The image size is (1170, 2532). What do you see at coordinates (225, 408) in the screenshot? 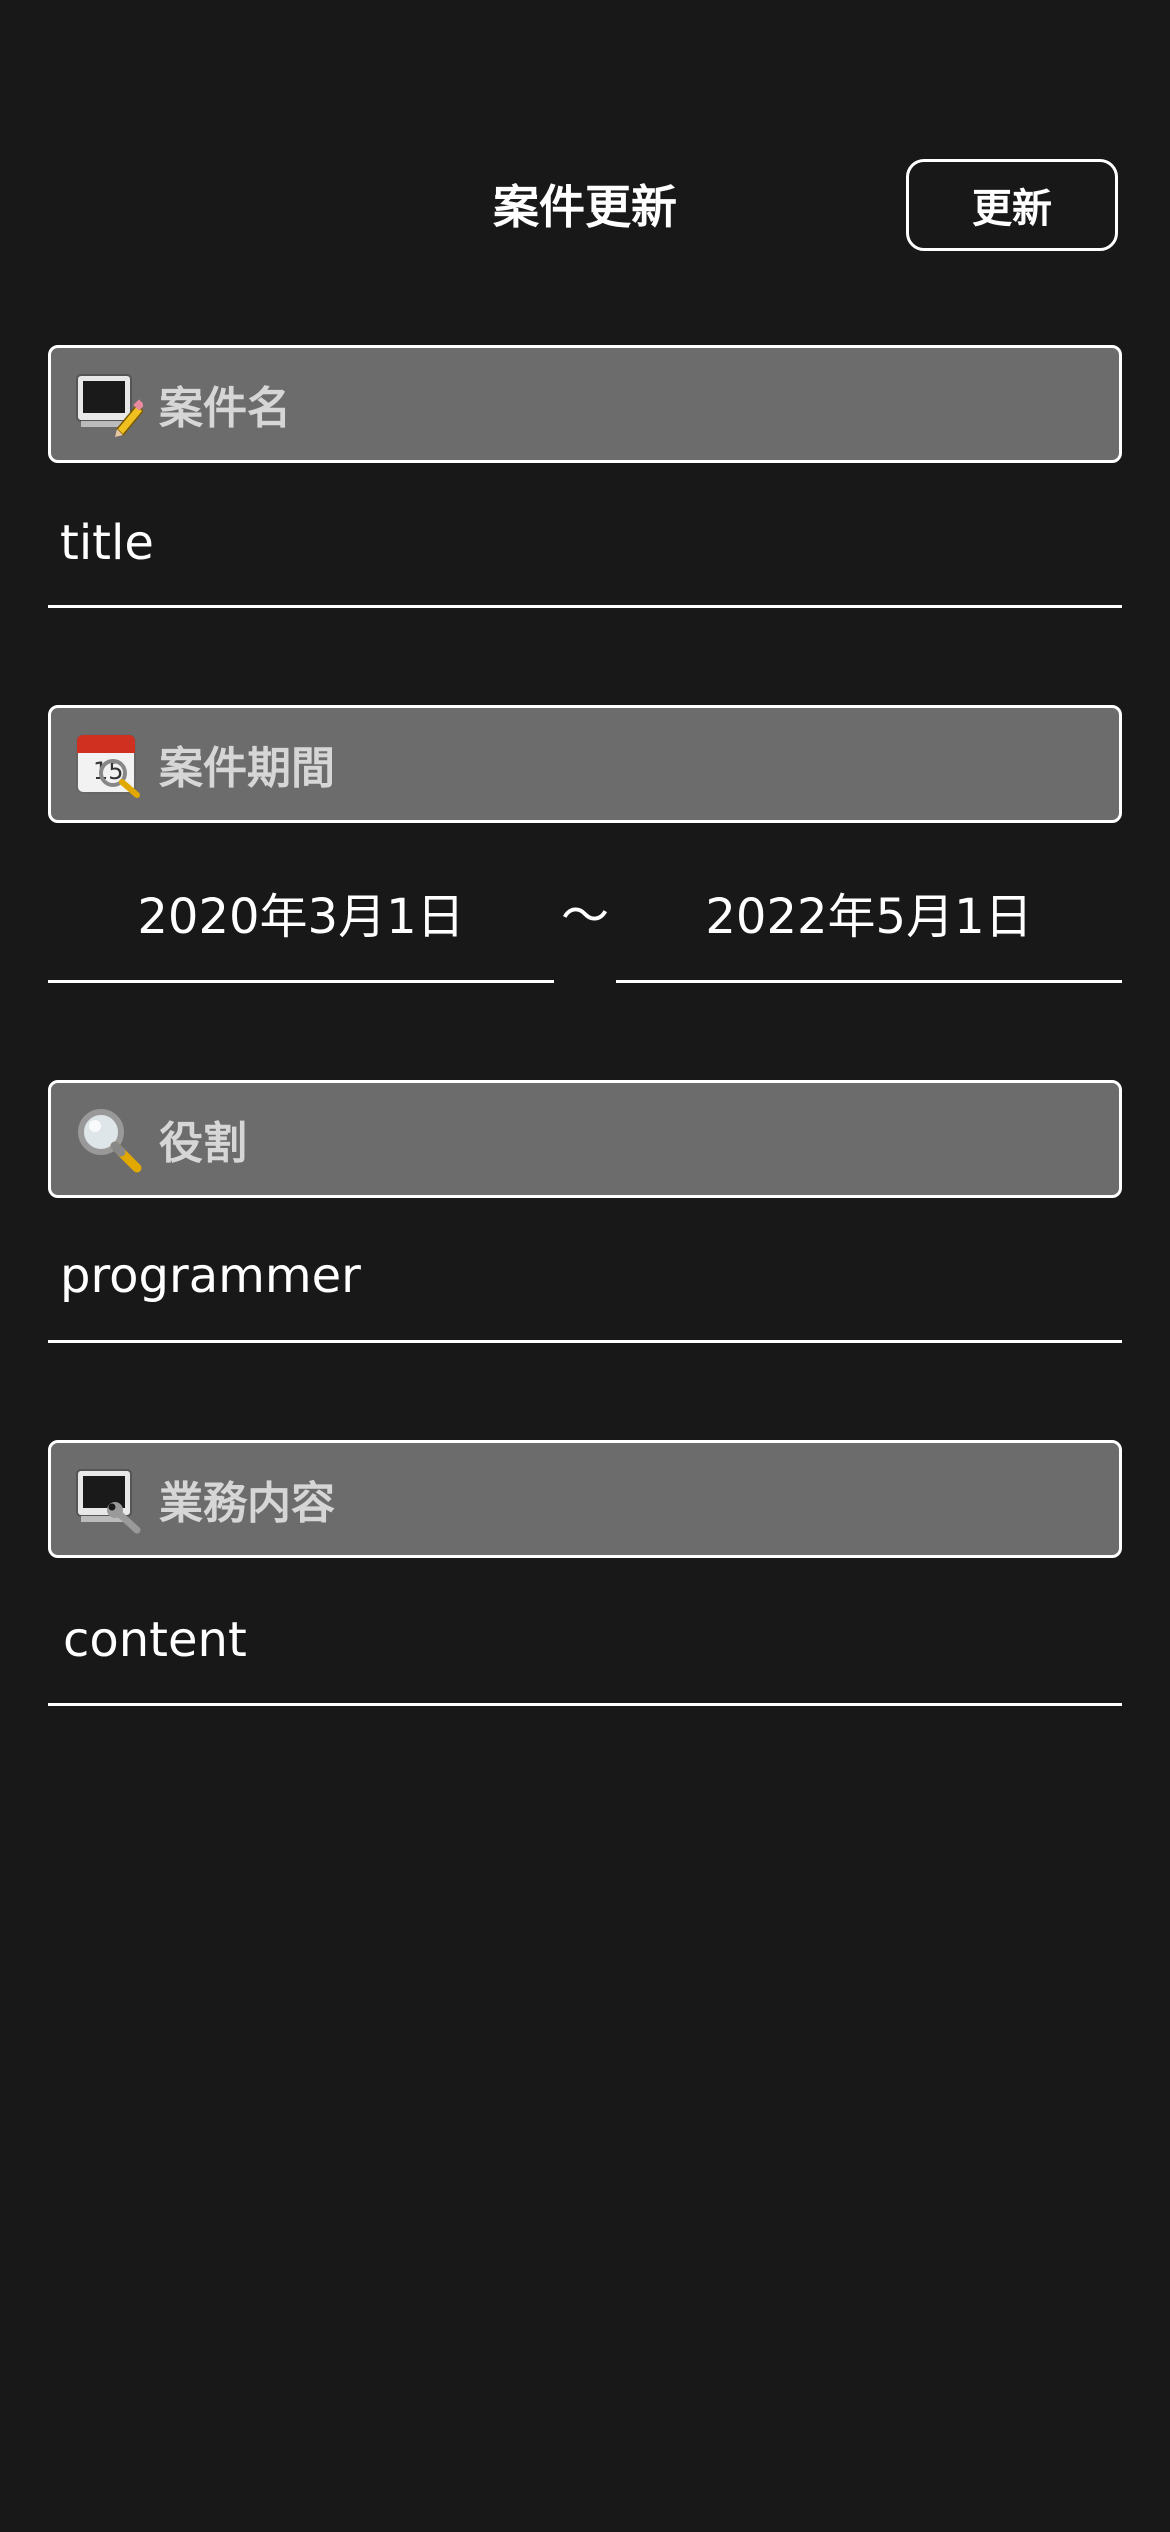
I see `section-label-title: 案件名` at bounding box center [225, 408].